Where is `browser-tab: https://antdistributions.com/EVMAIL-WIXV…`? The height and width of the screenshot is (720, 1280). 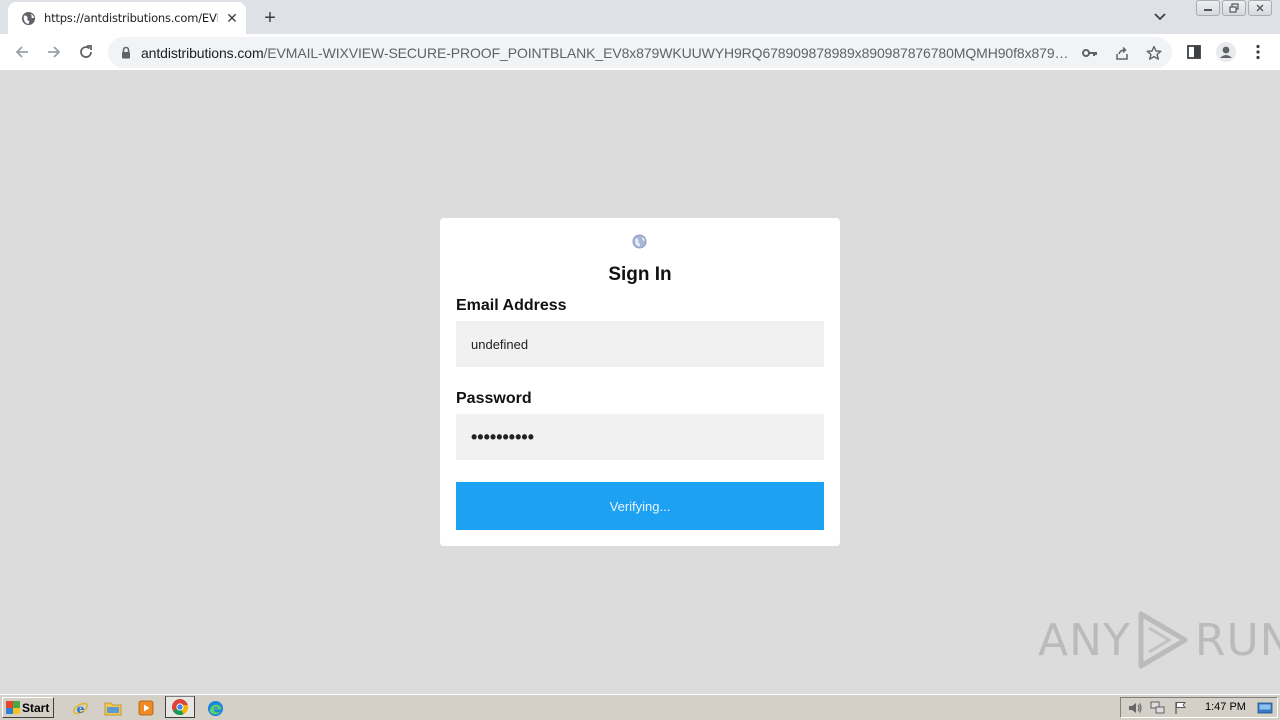 browser-tab: https://antdistributions.com/EVMAIL-WIXV… is located at coordinates (127, 18).